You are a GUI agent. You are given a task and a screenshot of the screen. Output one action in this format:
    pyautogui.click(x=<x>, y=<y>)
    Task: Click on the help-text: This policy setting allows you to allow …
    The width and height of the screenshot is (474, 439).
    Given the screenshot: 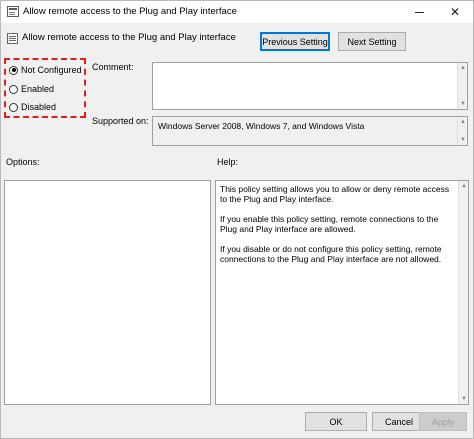 What is the action you would take?
    pyautogui.click(x=338, y=229)
    